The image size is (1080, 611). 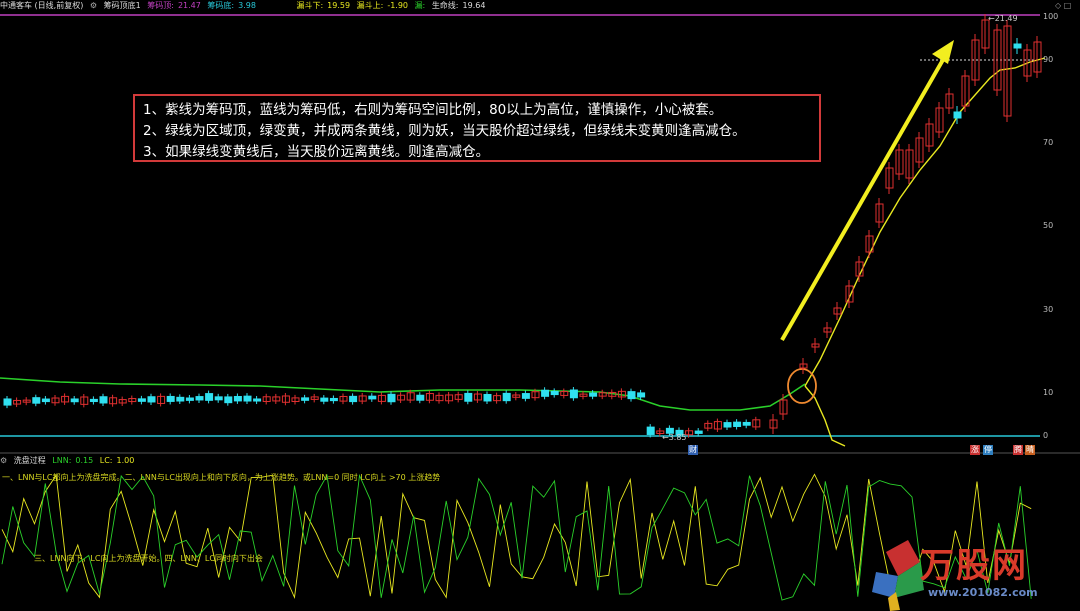 I want to click on finance-tag: 财, so click(x=693, y=450).